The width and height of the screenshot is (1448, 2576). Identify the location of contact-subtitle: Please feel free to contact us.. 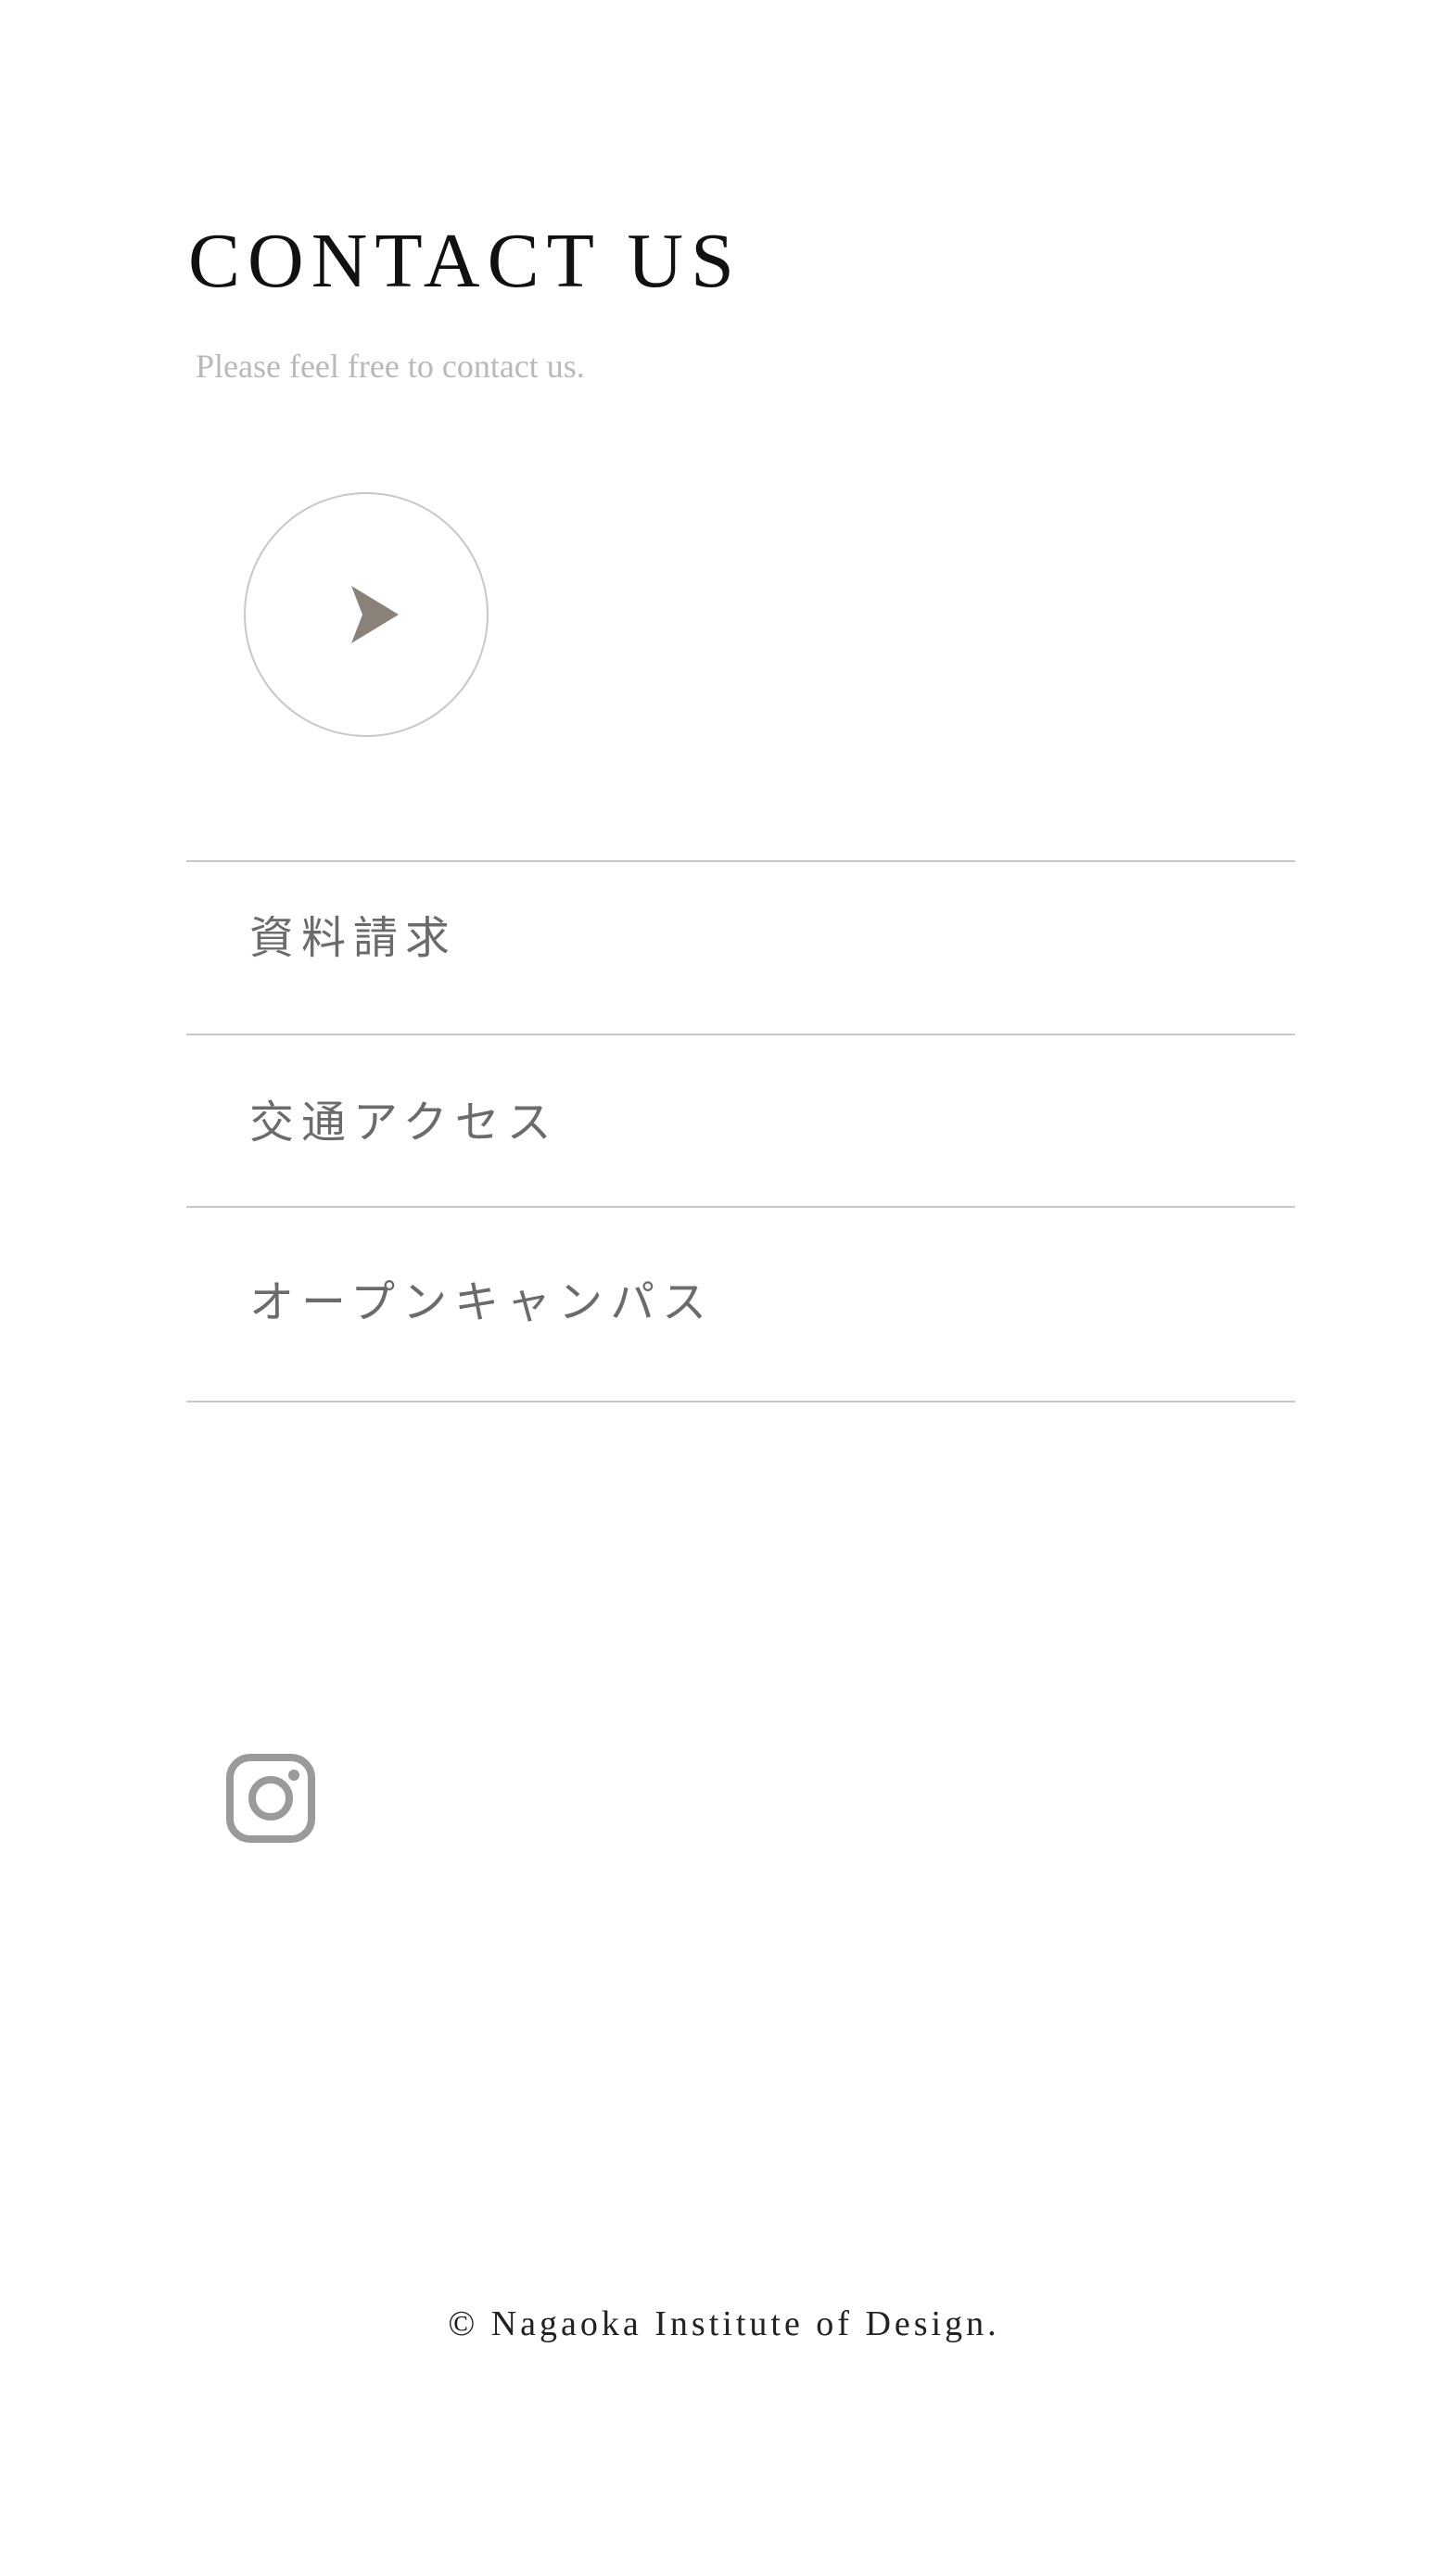
(391, 366).